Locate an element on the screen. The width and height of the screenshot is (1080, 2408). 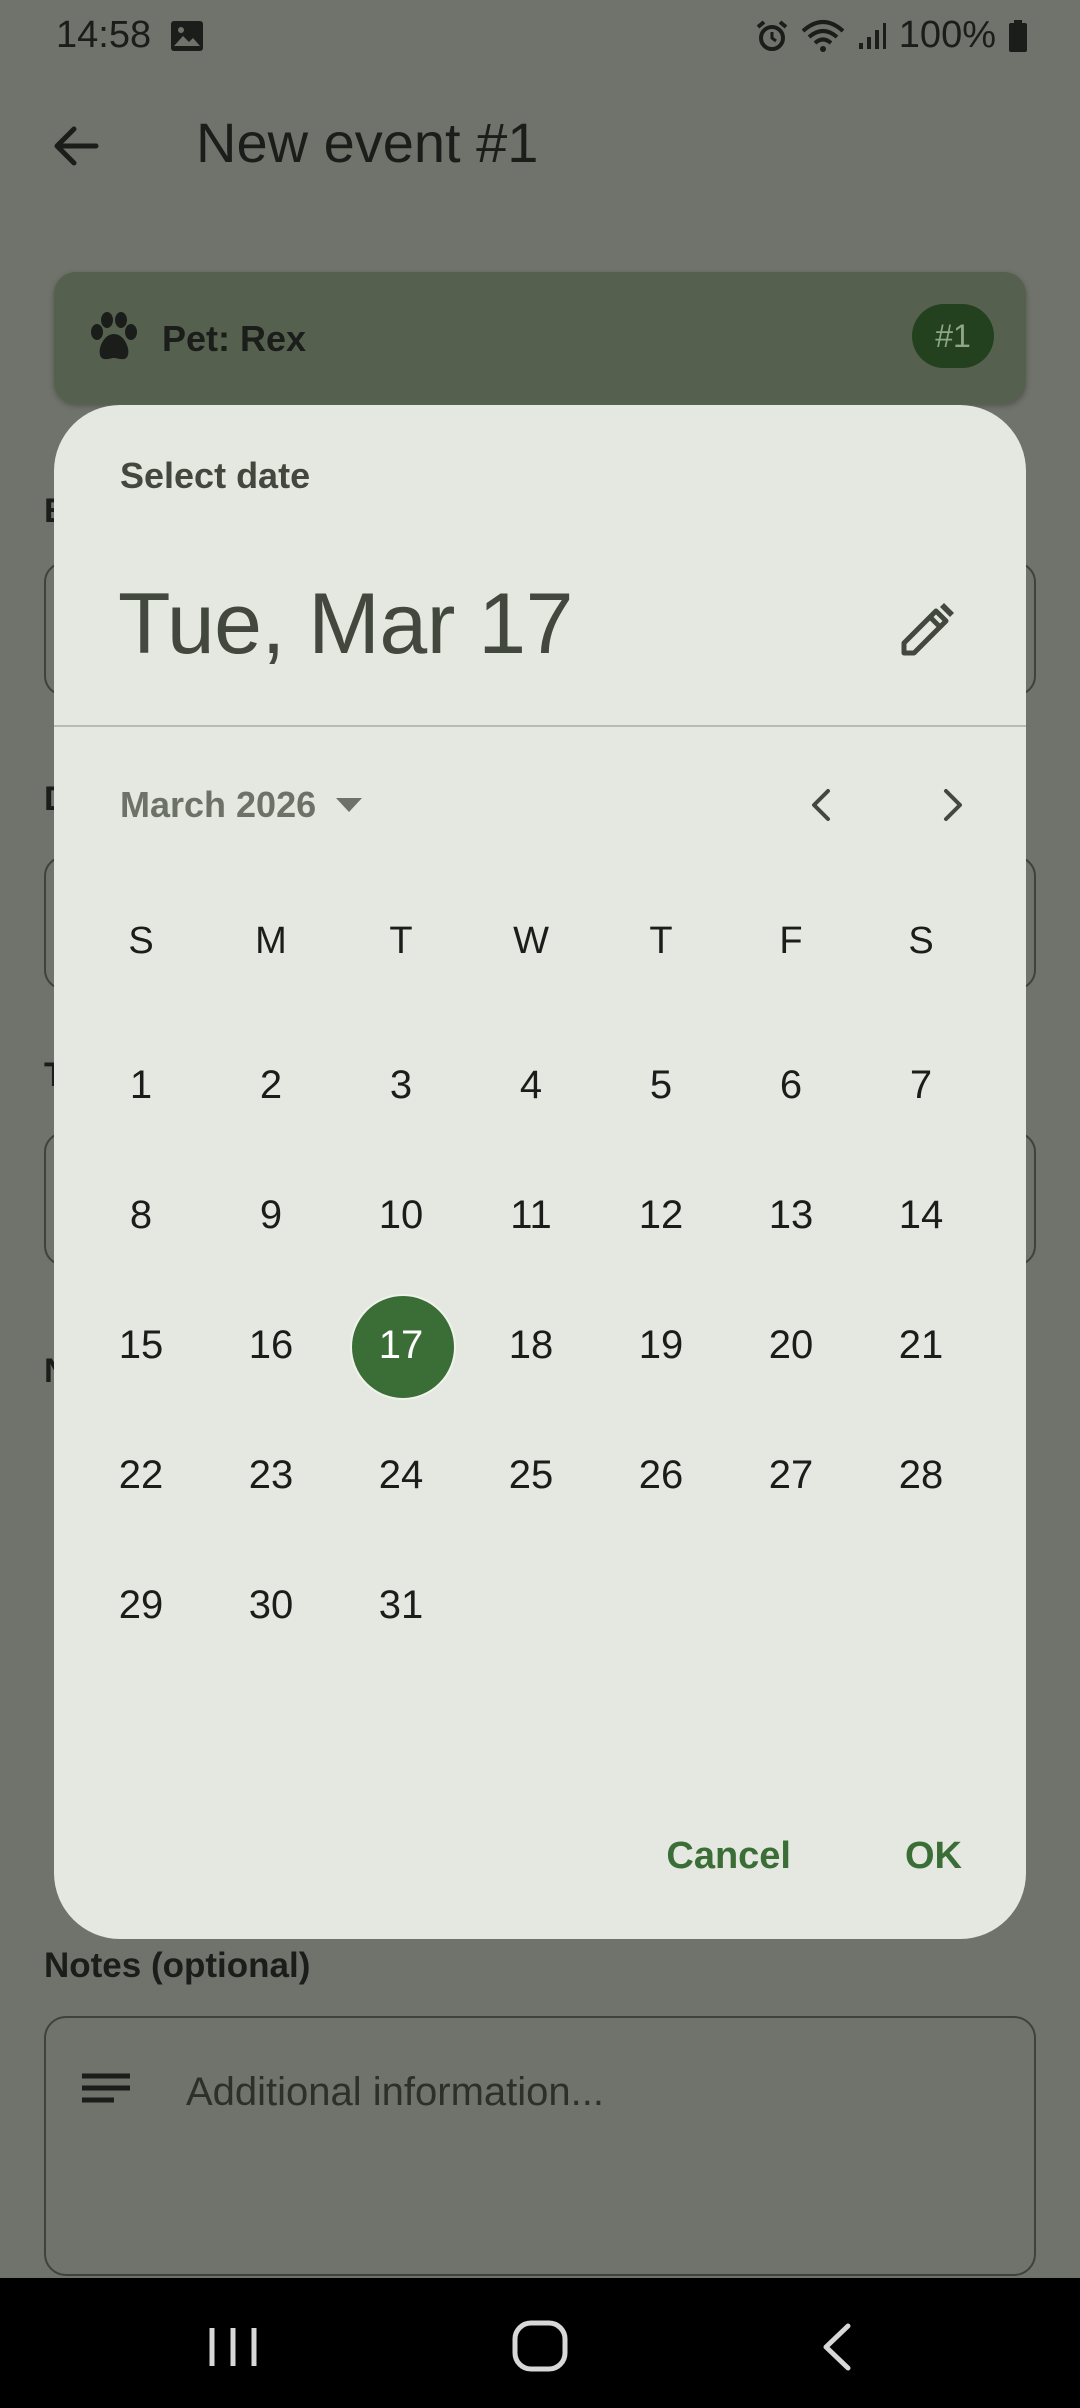
calendar-day: 21 is located at coordinates (921, 1345).